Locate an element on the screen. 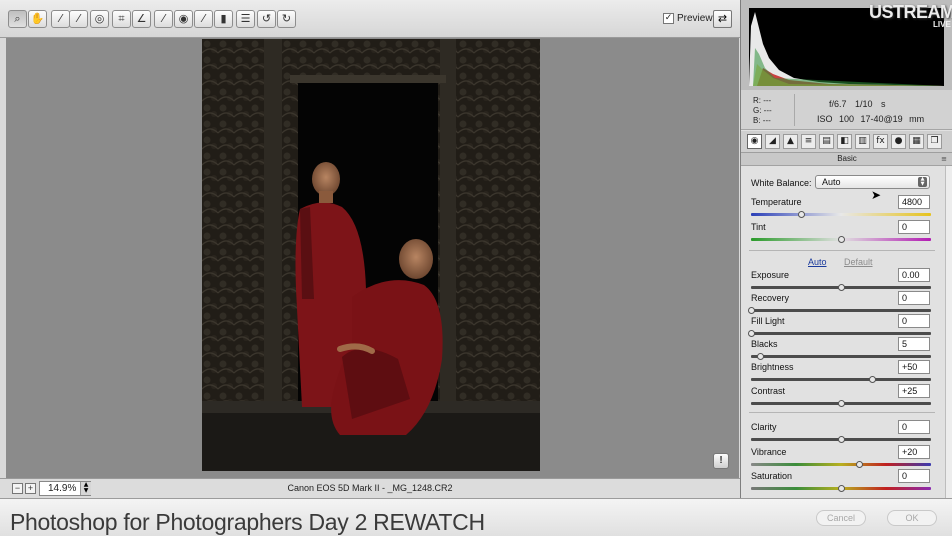 The width and height of the screenshot is (952, 536). tint-slider-thumb is located at coordinates (841, 239).